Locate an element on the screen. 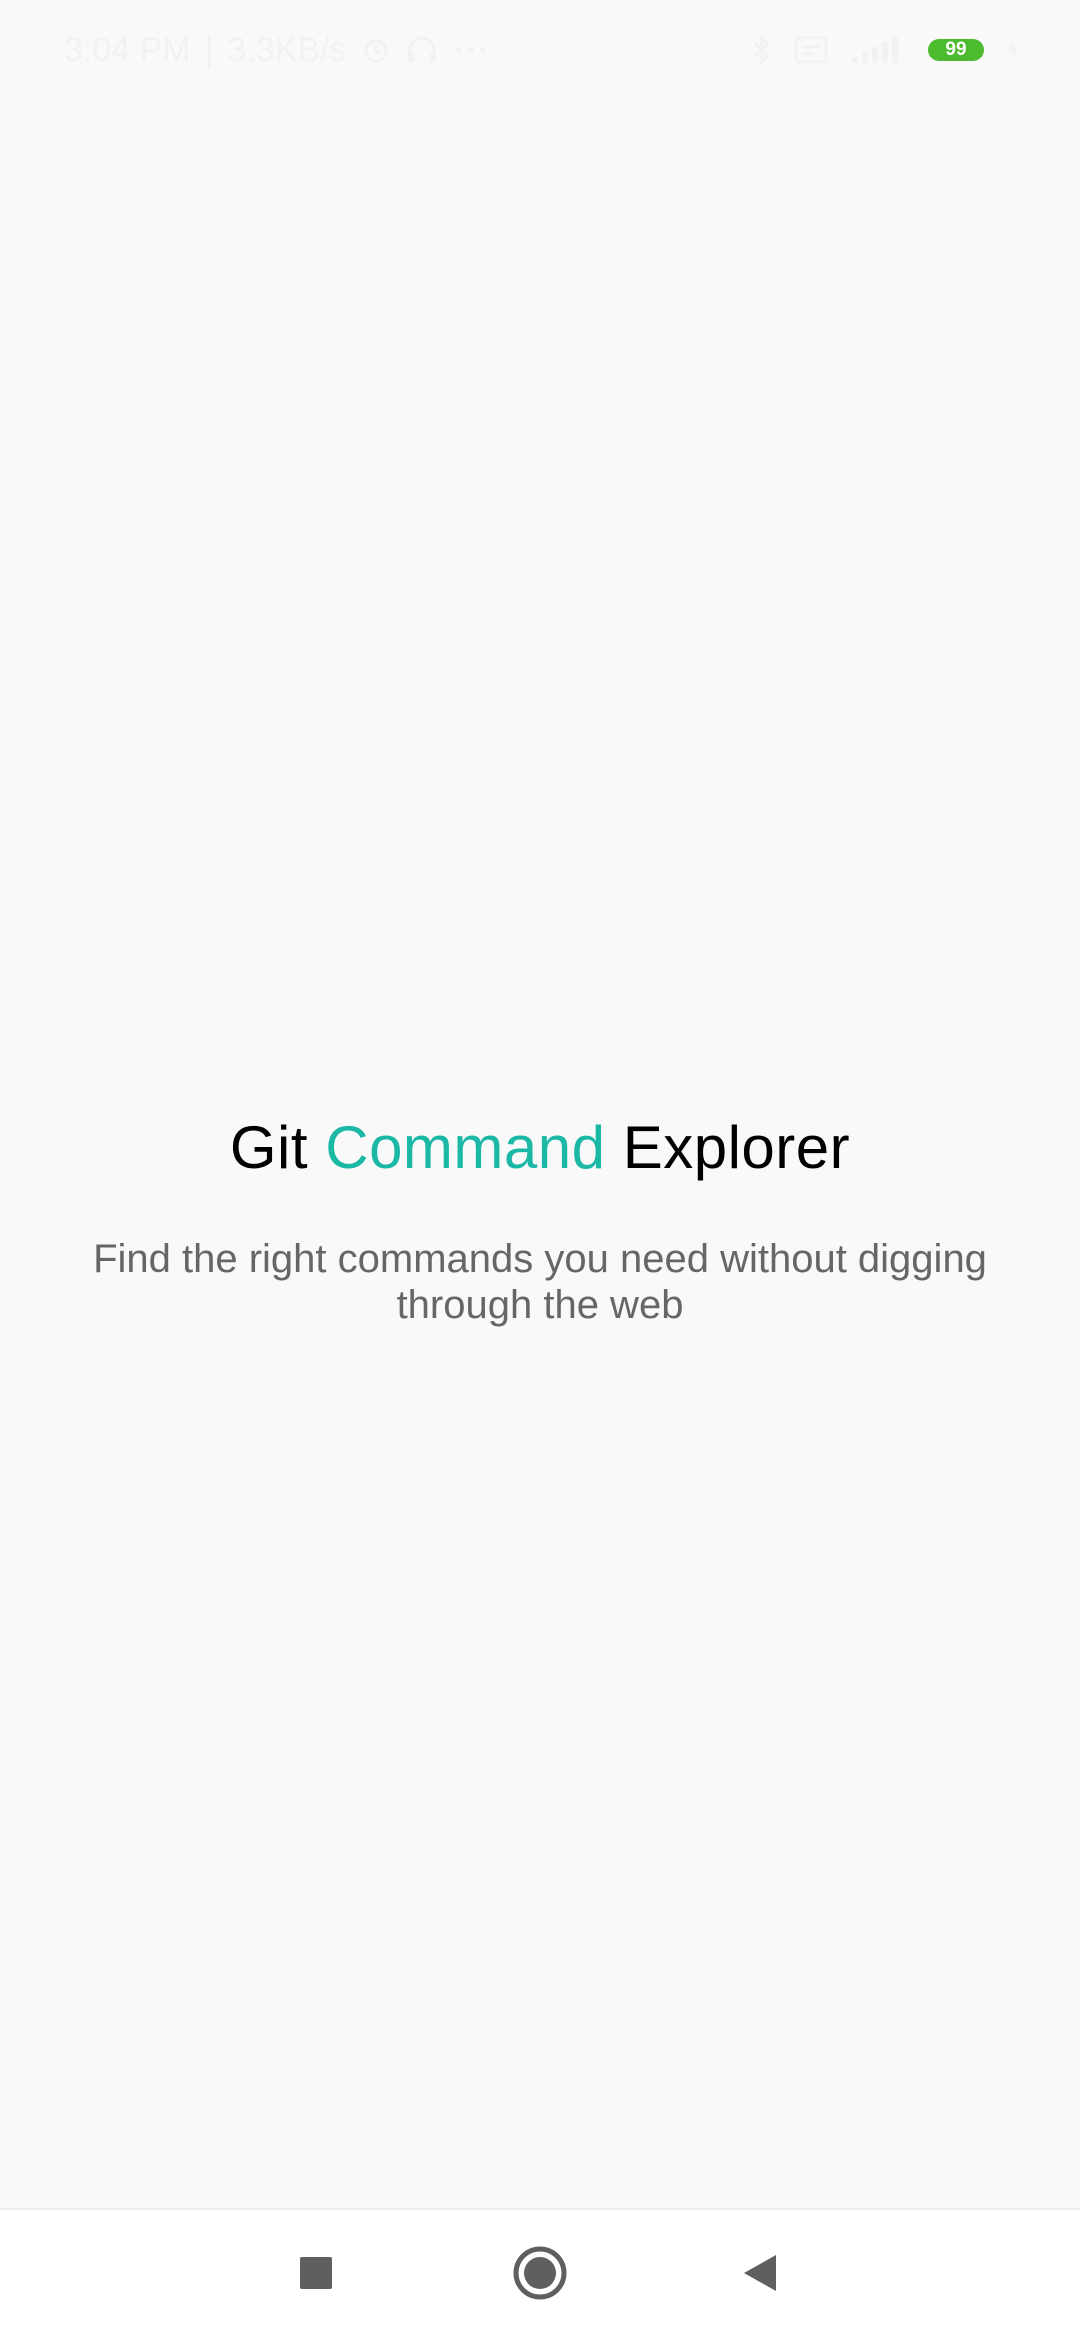 This screenshot has width=1080, height=2340. more-dots-icon is located at coordinates (471, 50).